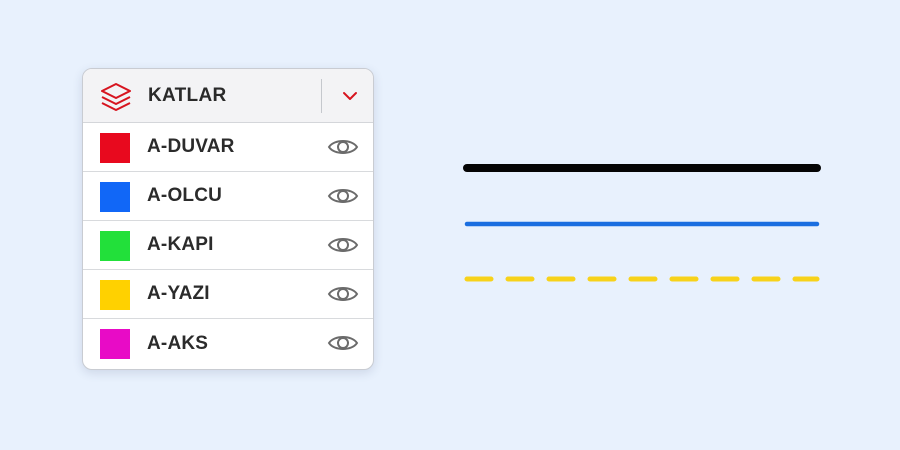 The width and height of the screenshot is (900, 450). I want to click on layer-row: A-DUVAR, so click(228, 147).